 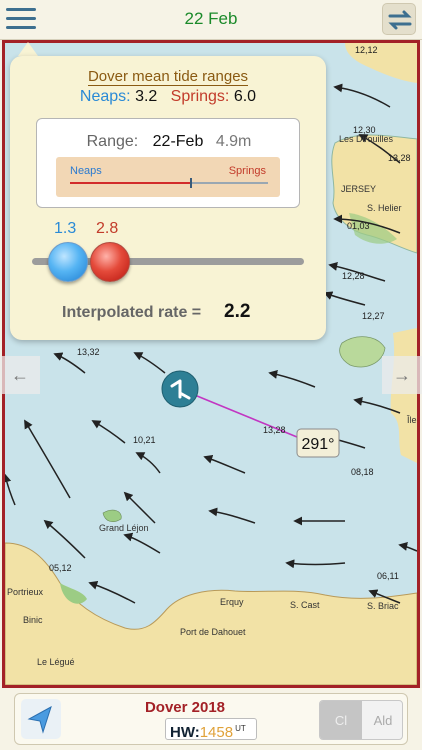 I want to click on slider-right-value: 2.8, so click(x=107, y=228).